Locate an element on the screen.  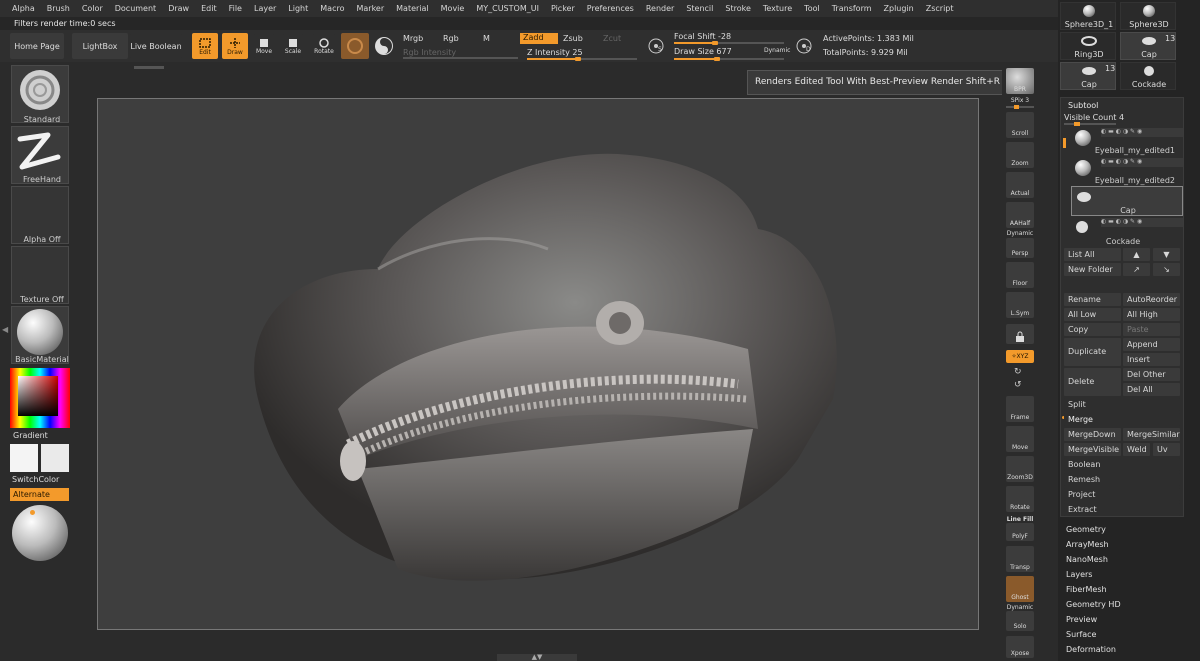
folder-down-button: ↘ is located at coordinates (1166, 269).